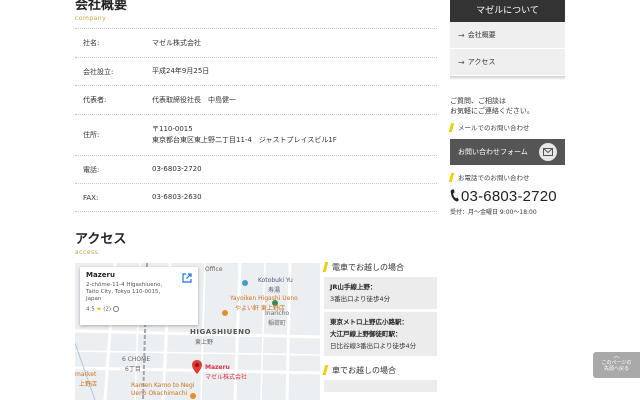  What do you see at coordinates (368, 267) in the screenshot?
I see `train-heading-text: 電車でお越しの場合` at bounding box center [368, 267].